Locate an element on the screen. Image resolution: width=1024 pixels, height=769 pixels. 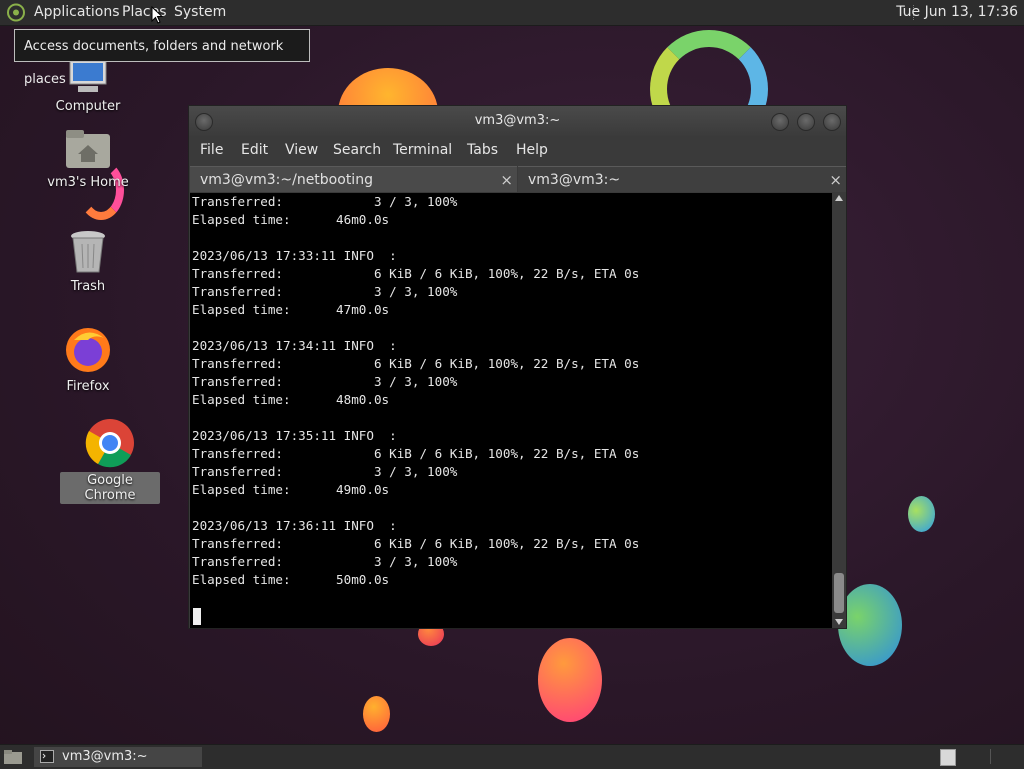
bottom-panel: vm3@vm3:~ is located at coordinates (512, 756).